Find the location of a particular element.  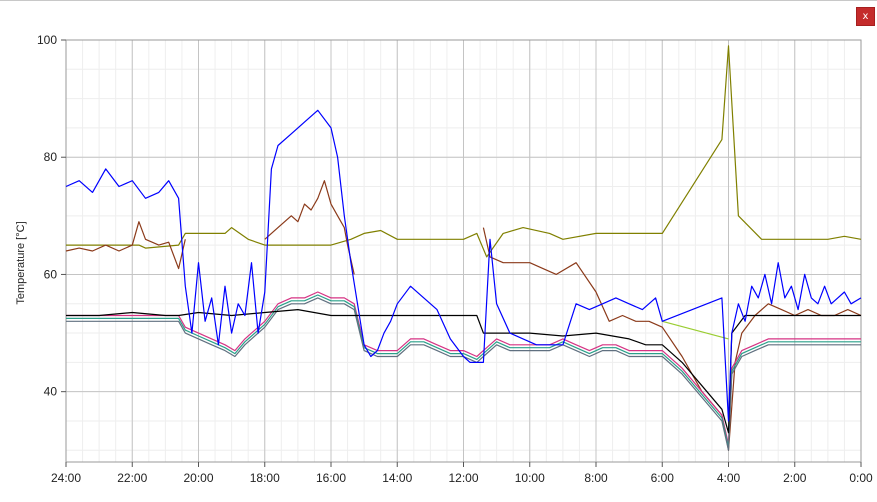

x-tick-label: 18:00 is located at coordinates (265, 478).